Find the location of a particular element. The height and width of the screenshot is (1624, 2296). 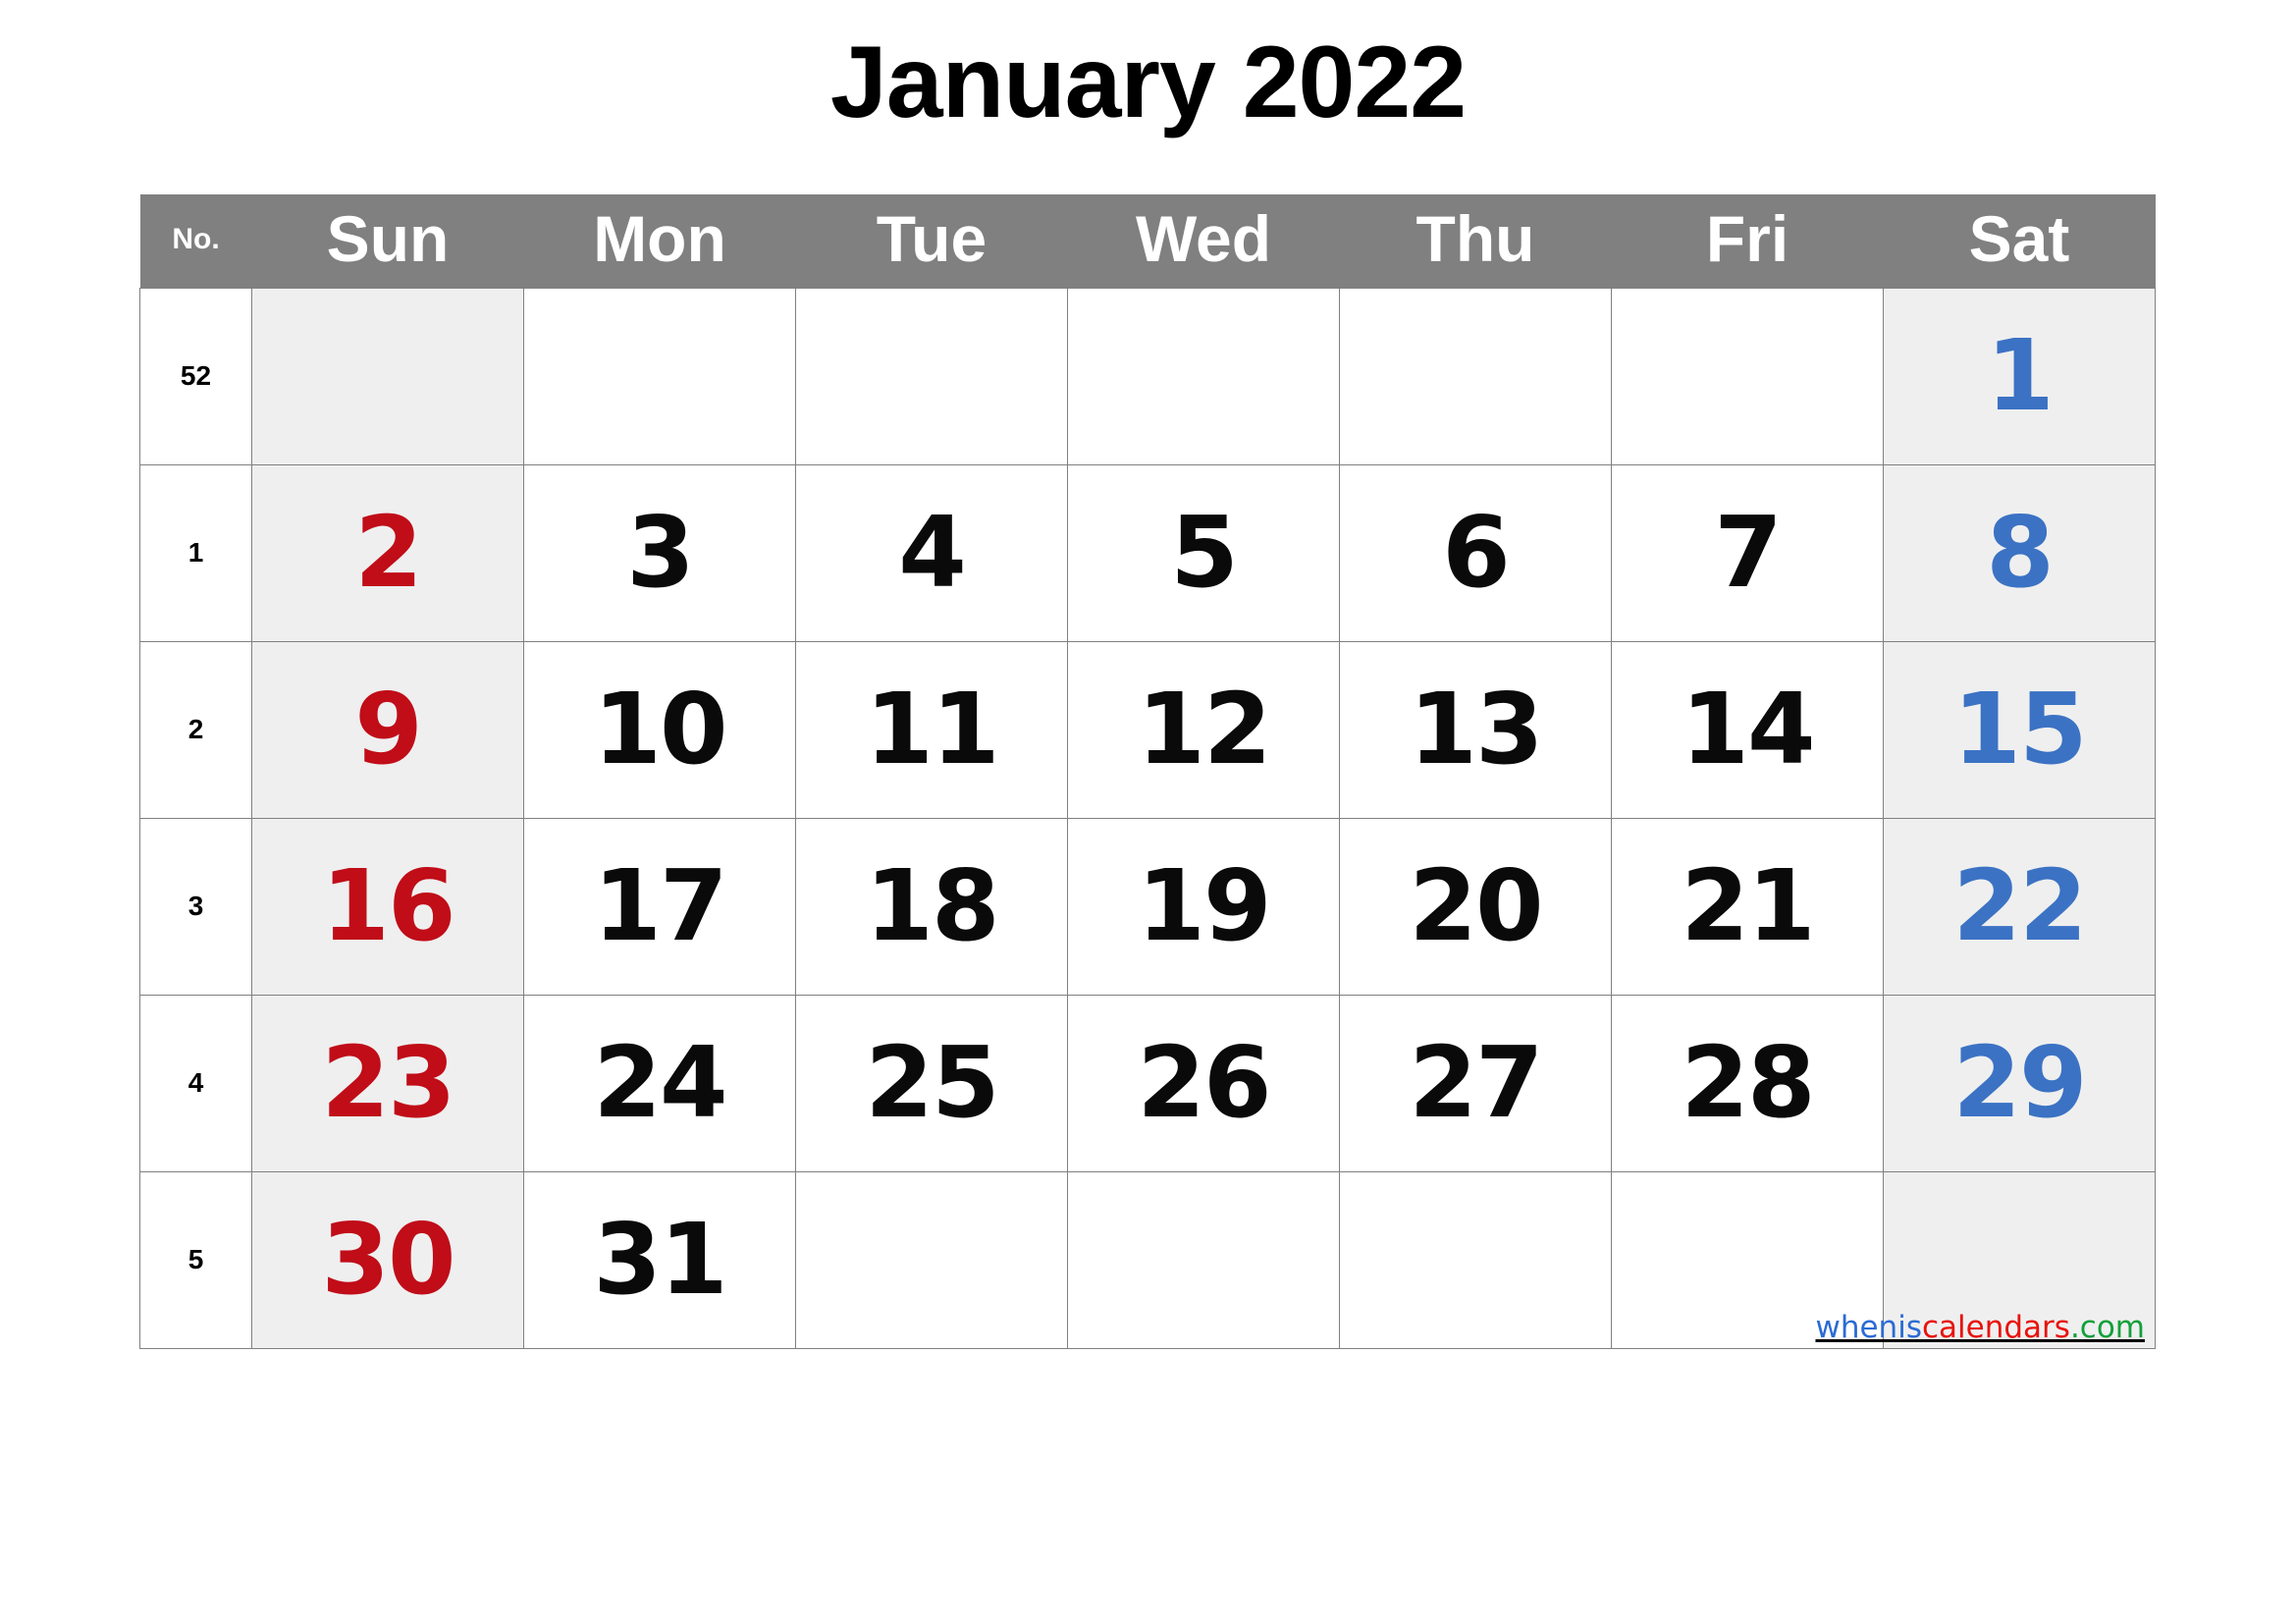

day-number: 15 is located at coordinates (2020, 729).